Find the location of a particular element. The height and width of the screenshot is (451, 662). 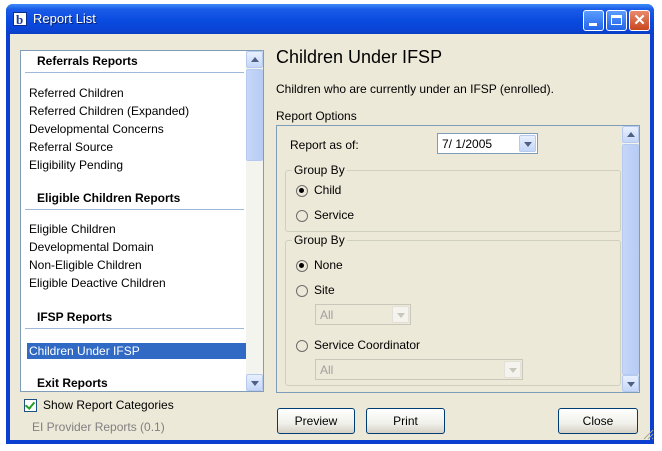

list-item: Eligibility Pending is located at coordinates (76, 165).